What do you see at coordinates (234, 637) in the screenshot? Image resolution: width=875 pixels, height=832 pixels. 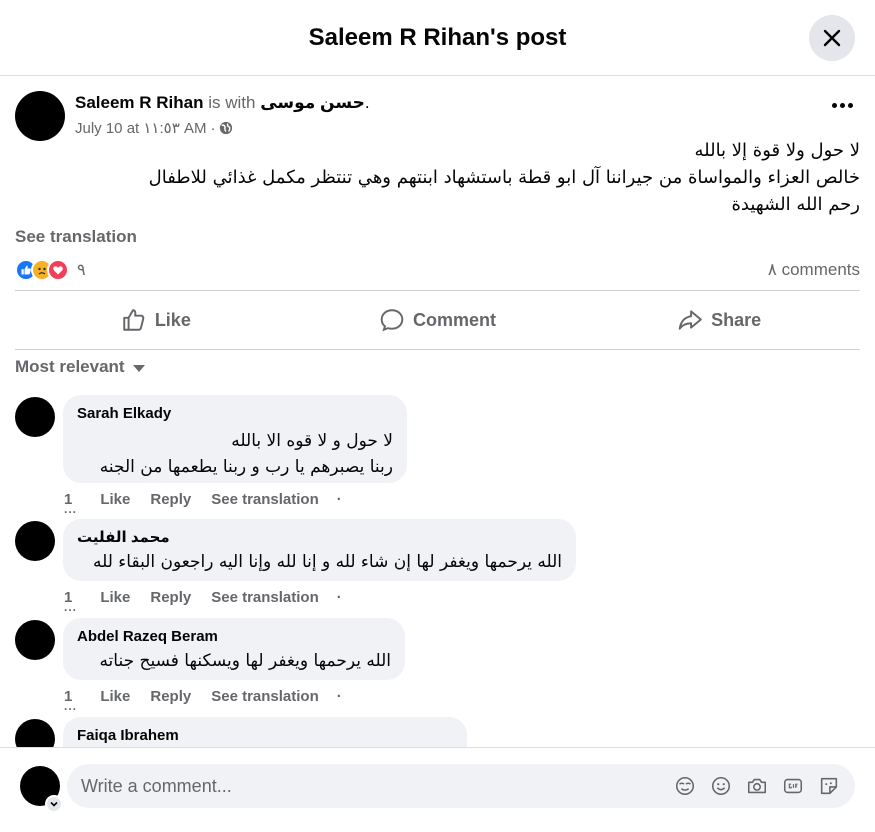 I see `comment-author: Abdel Razeq Beram` at bounding box center [234, 637].